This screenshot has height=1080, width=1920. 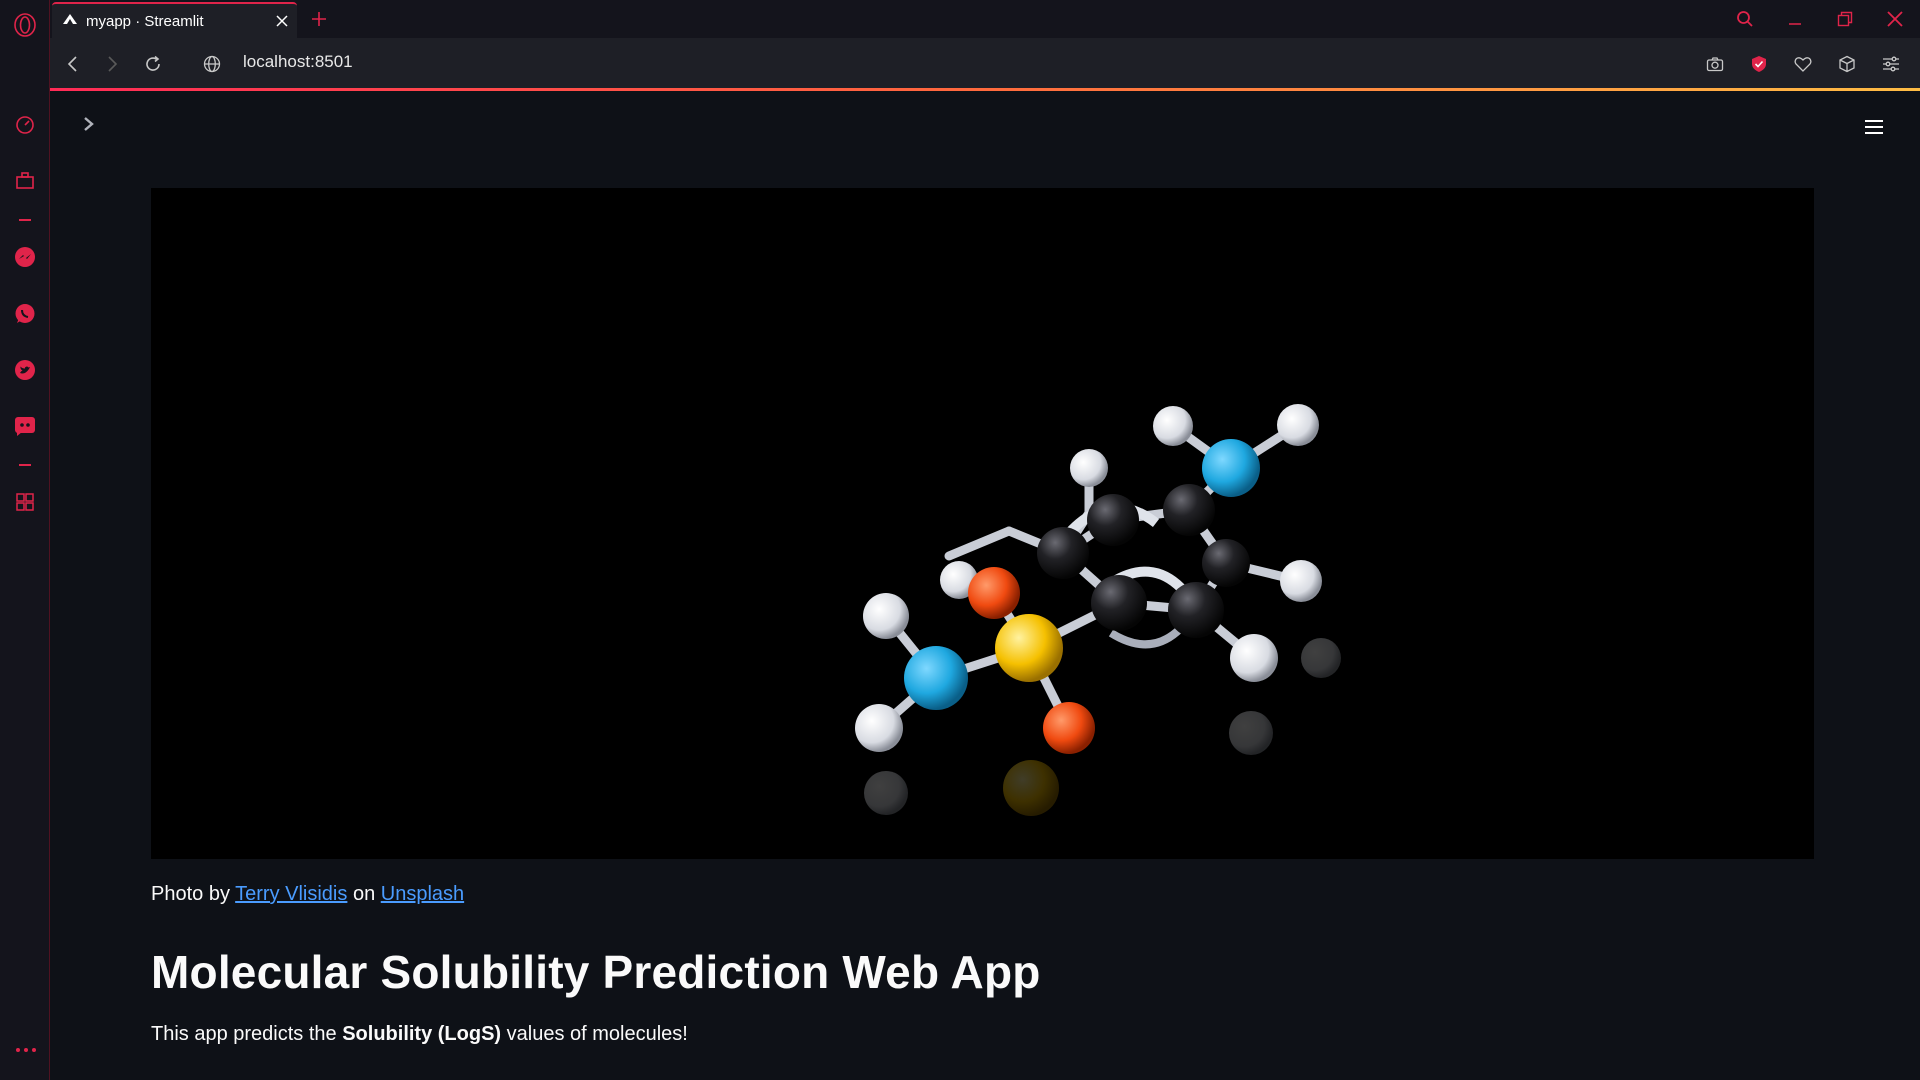 I want to click on extensions-icon, so click(x=25, y=502).